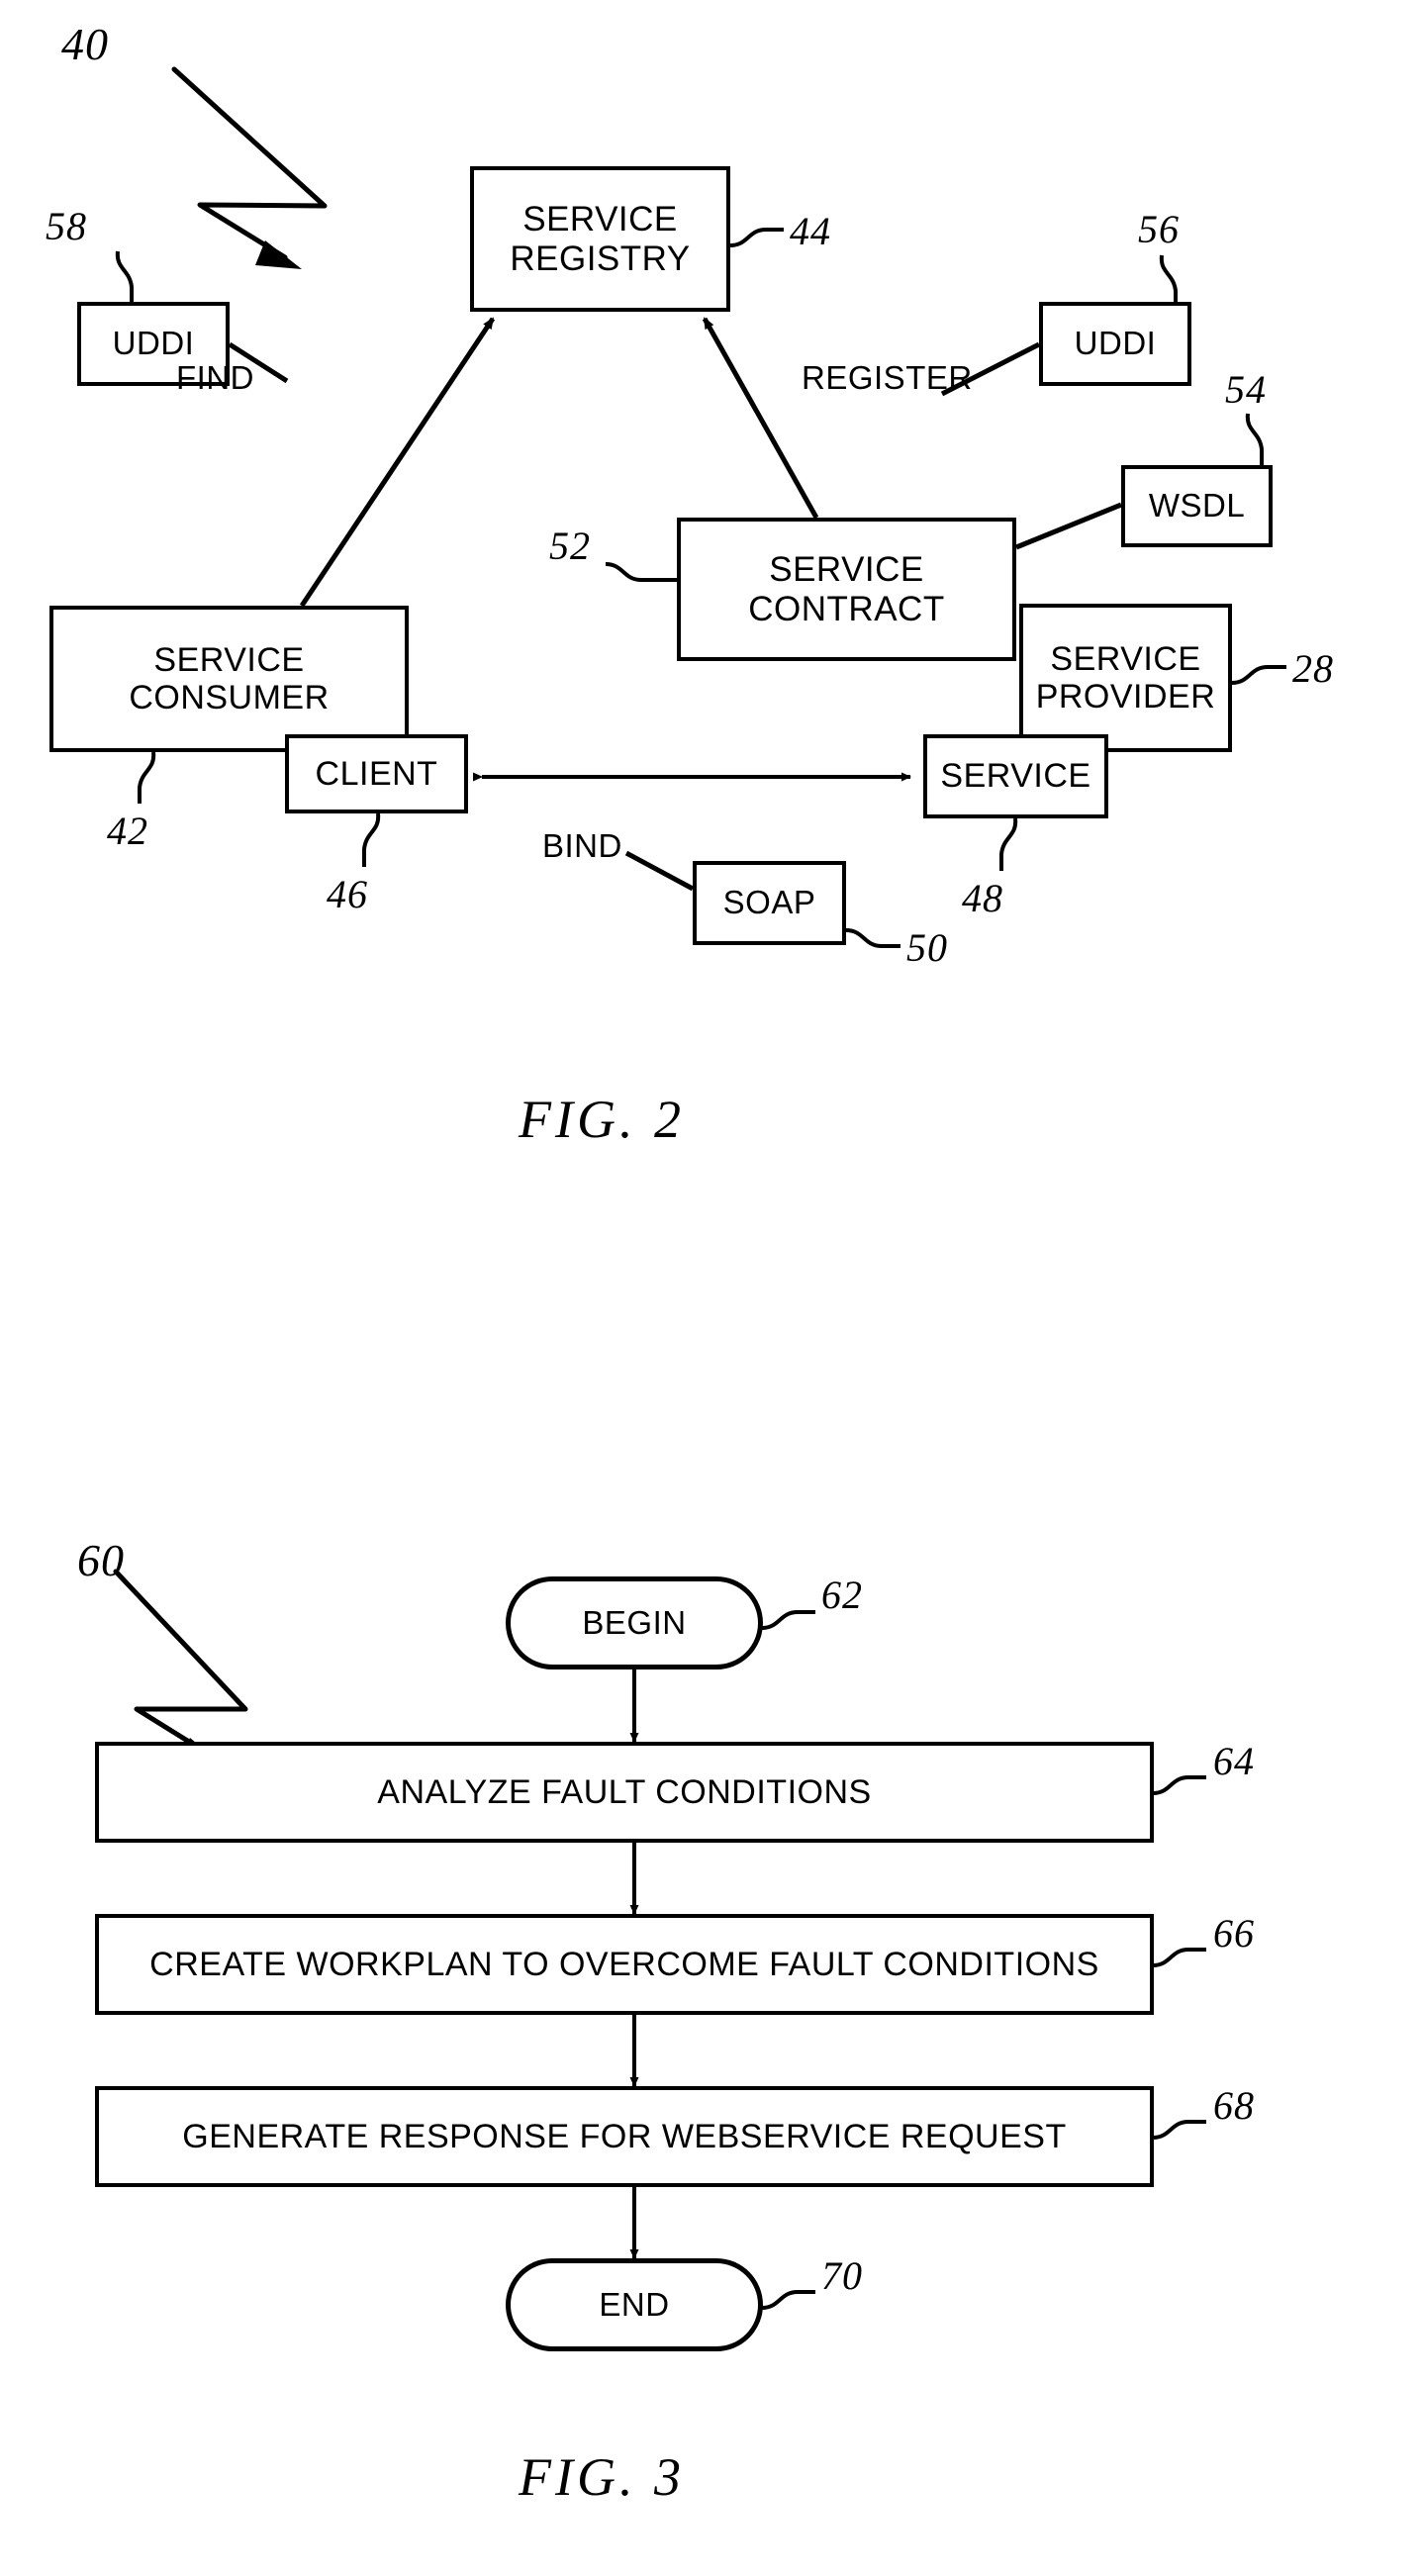  Describe the element at coordinates (348, 894) in the screenshot. I see `reference-numeral-46: 46` at that location.